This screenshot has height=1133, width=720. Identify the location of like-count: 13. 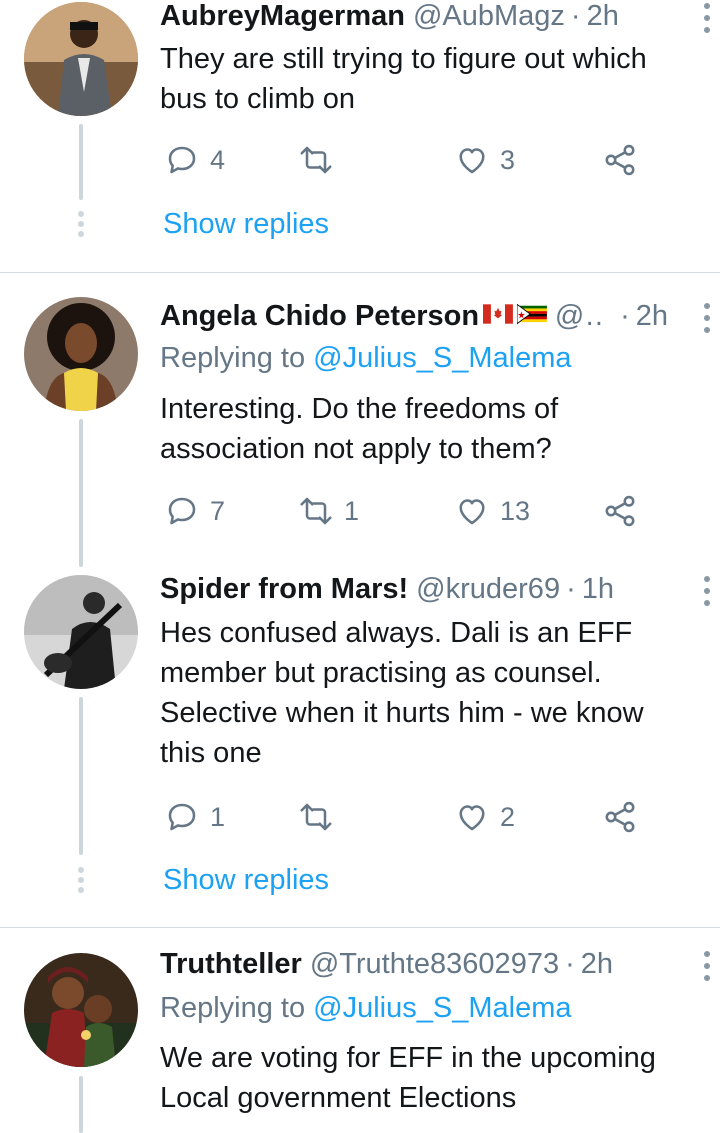
(515, 510).